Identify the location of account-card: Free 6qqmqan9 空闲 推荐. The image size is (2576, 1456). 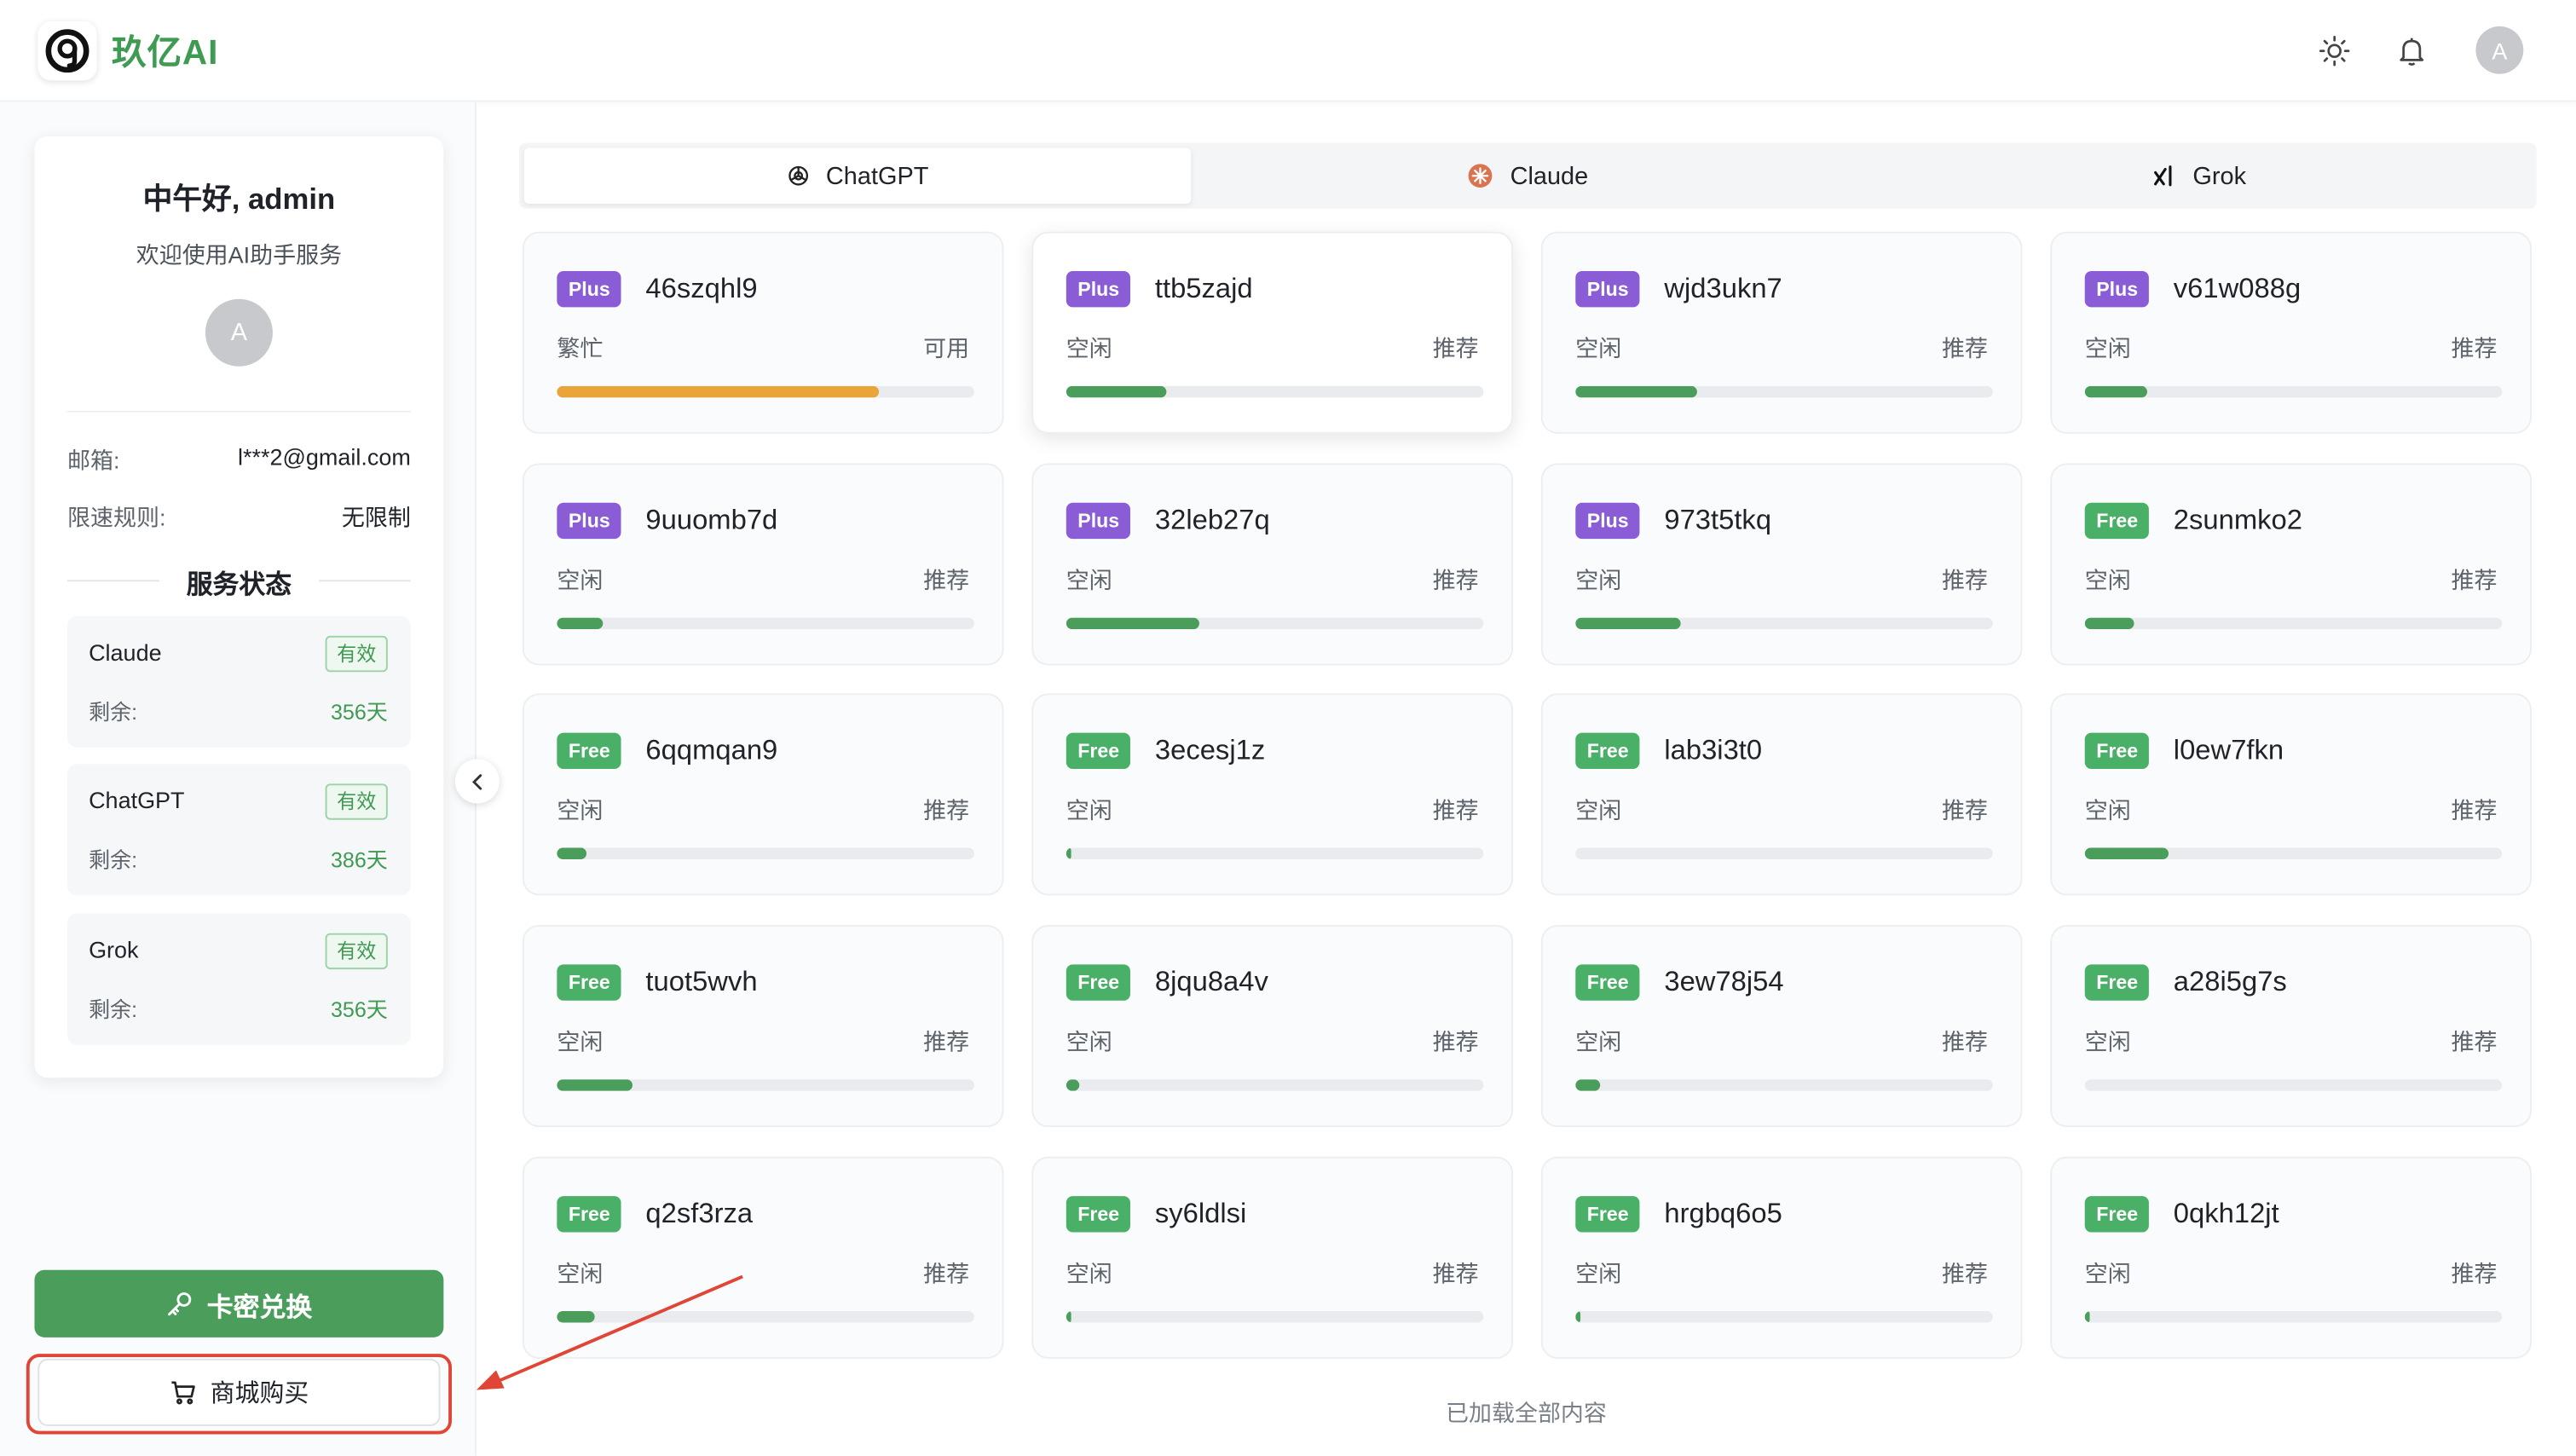
(763, 794).